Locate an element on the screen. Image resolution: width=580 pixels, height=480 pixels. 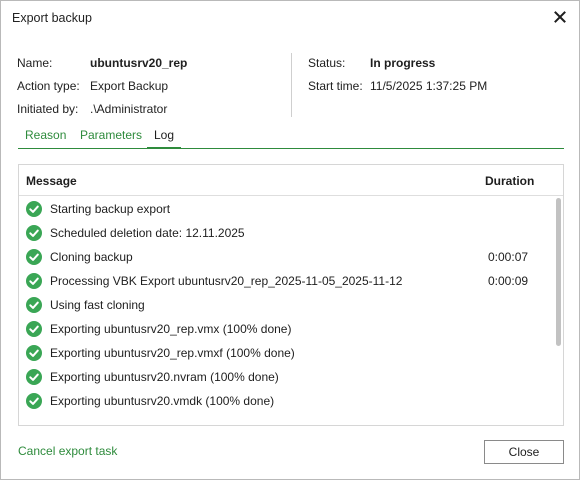
status-label: Status: is located at coordinates (327, 63).